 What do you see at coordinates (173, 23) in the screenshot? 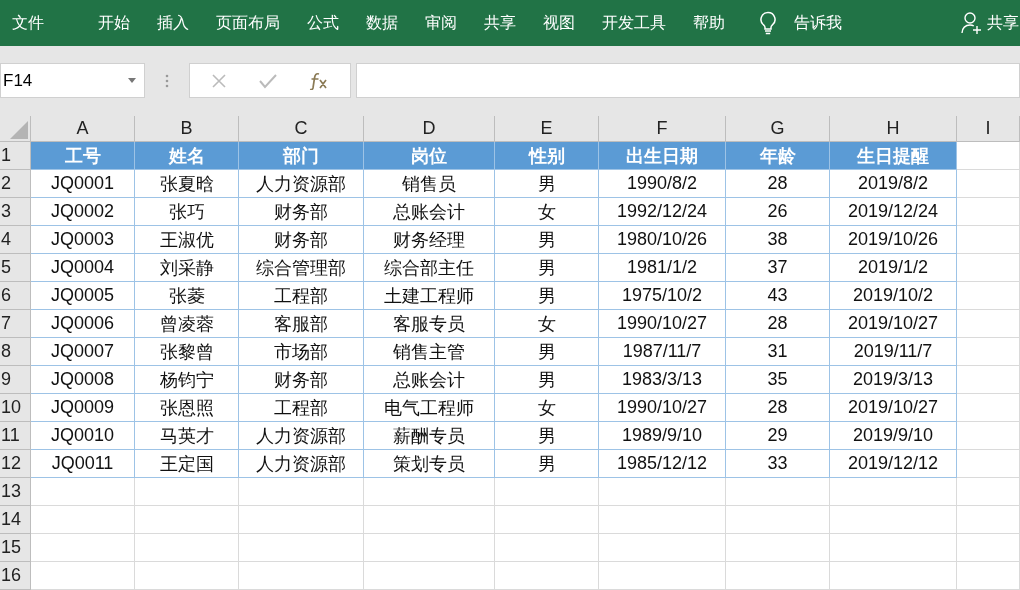
I see `ribbon-tab: 插入` at bounding box center [173, 23].